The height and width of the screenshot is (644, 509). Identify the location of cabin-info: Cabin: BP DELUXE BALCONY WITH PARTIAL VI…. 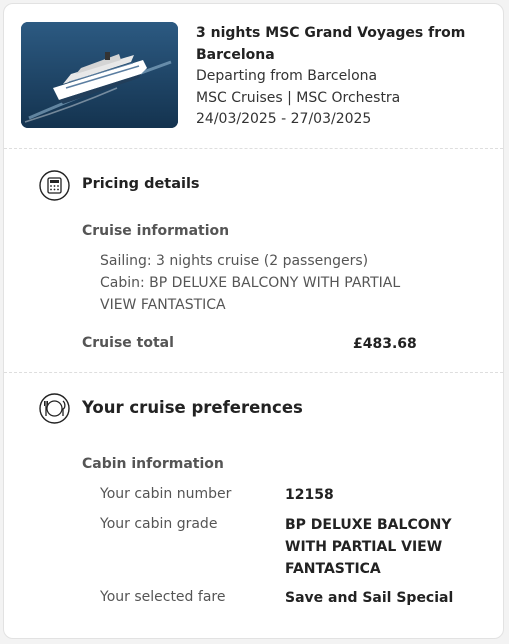
(250, 294).